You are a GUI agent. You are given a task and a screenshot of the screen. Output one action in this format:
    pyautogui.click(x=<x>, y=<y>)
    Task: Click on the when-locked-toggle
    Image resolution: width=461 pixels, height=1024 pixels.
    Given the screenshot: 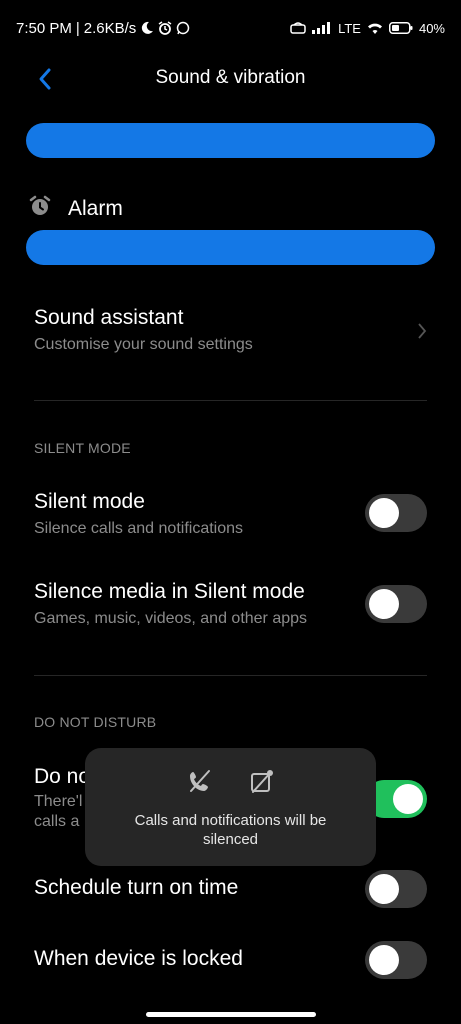 What is the action you would take?
    pyautogui.click(x=396, y=960)
    